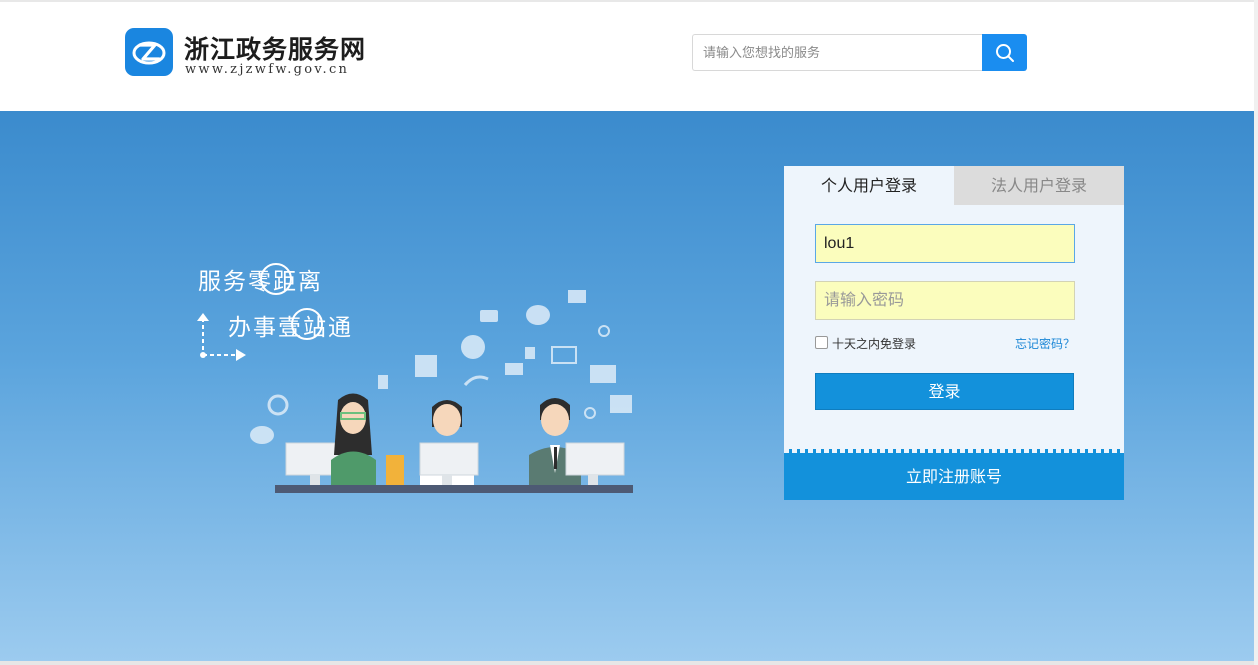 The height and width of the screenshot is (665, 1258). I want to click on pointer-icon, so click(383, 382).